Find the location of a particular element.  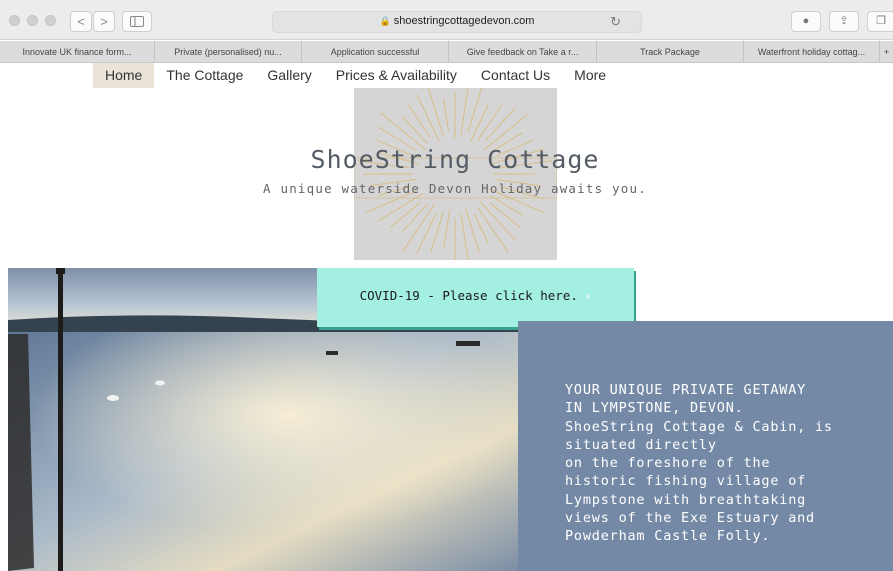

intro-line: views of the Exe Estuary and is located at coordinates (690, 518).